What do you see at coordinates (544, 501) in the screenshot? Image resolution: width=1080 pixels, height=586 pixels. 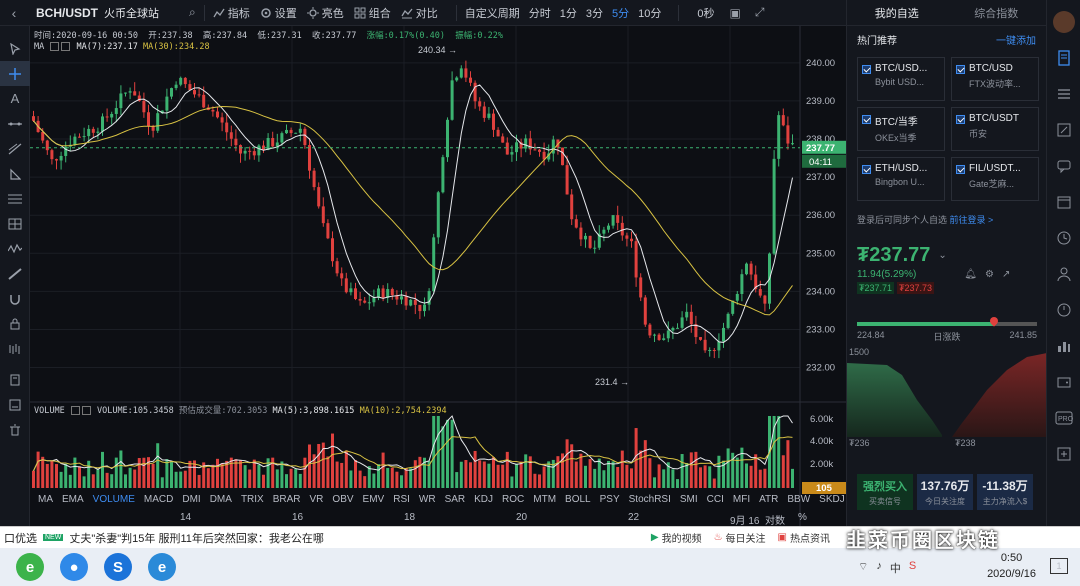 I see `indicator-tab: MTM` at bounding box center [544, 501].